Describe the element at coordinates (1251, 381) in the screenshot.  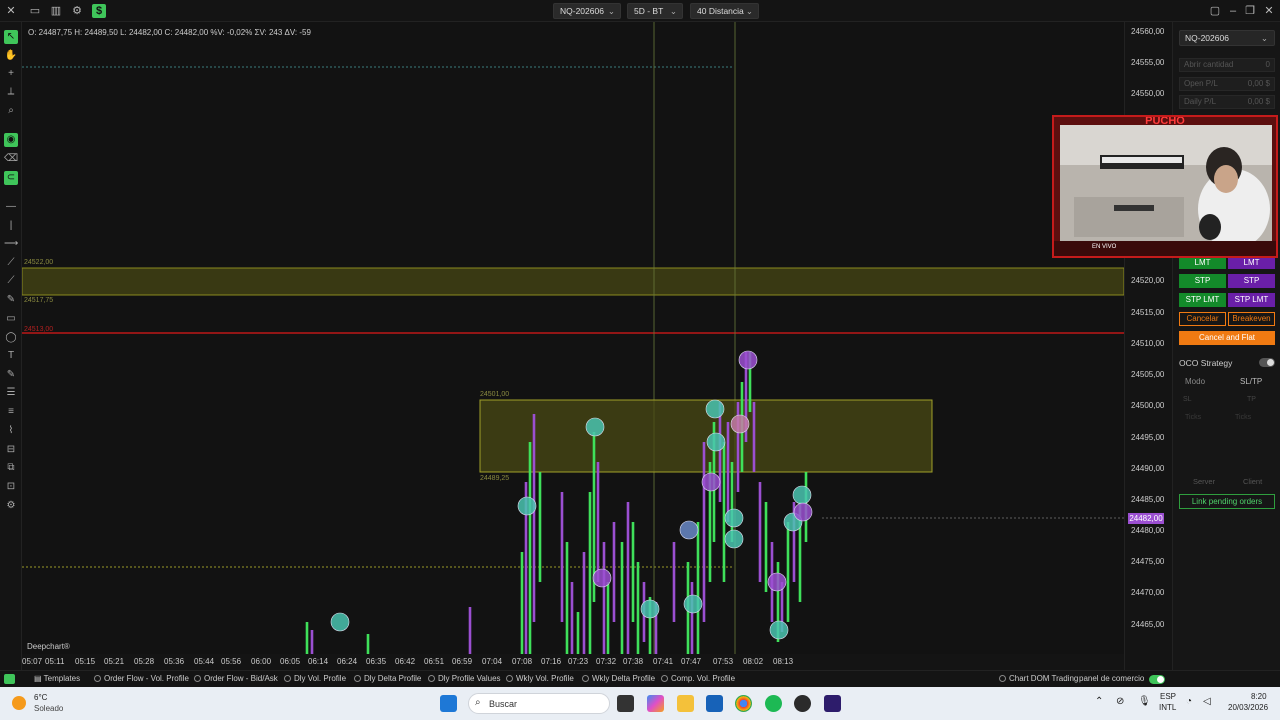
I see `mode-select: SL/TP` at that location.